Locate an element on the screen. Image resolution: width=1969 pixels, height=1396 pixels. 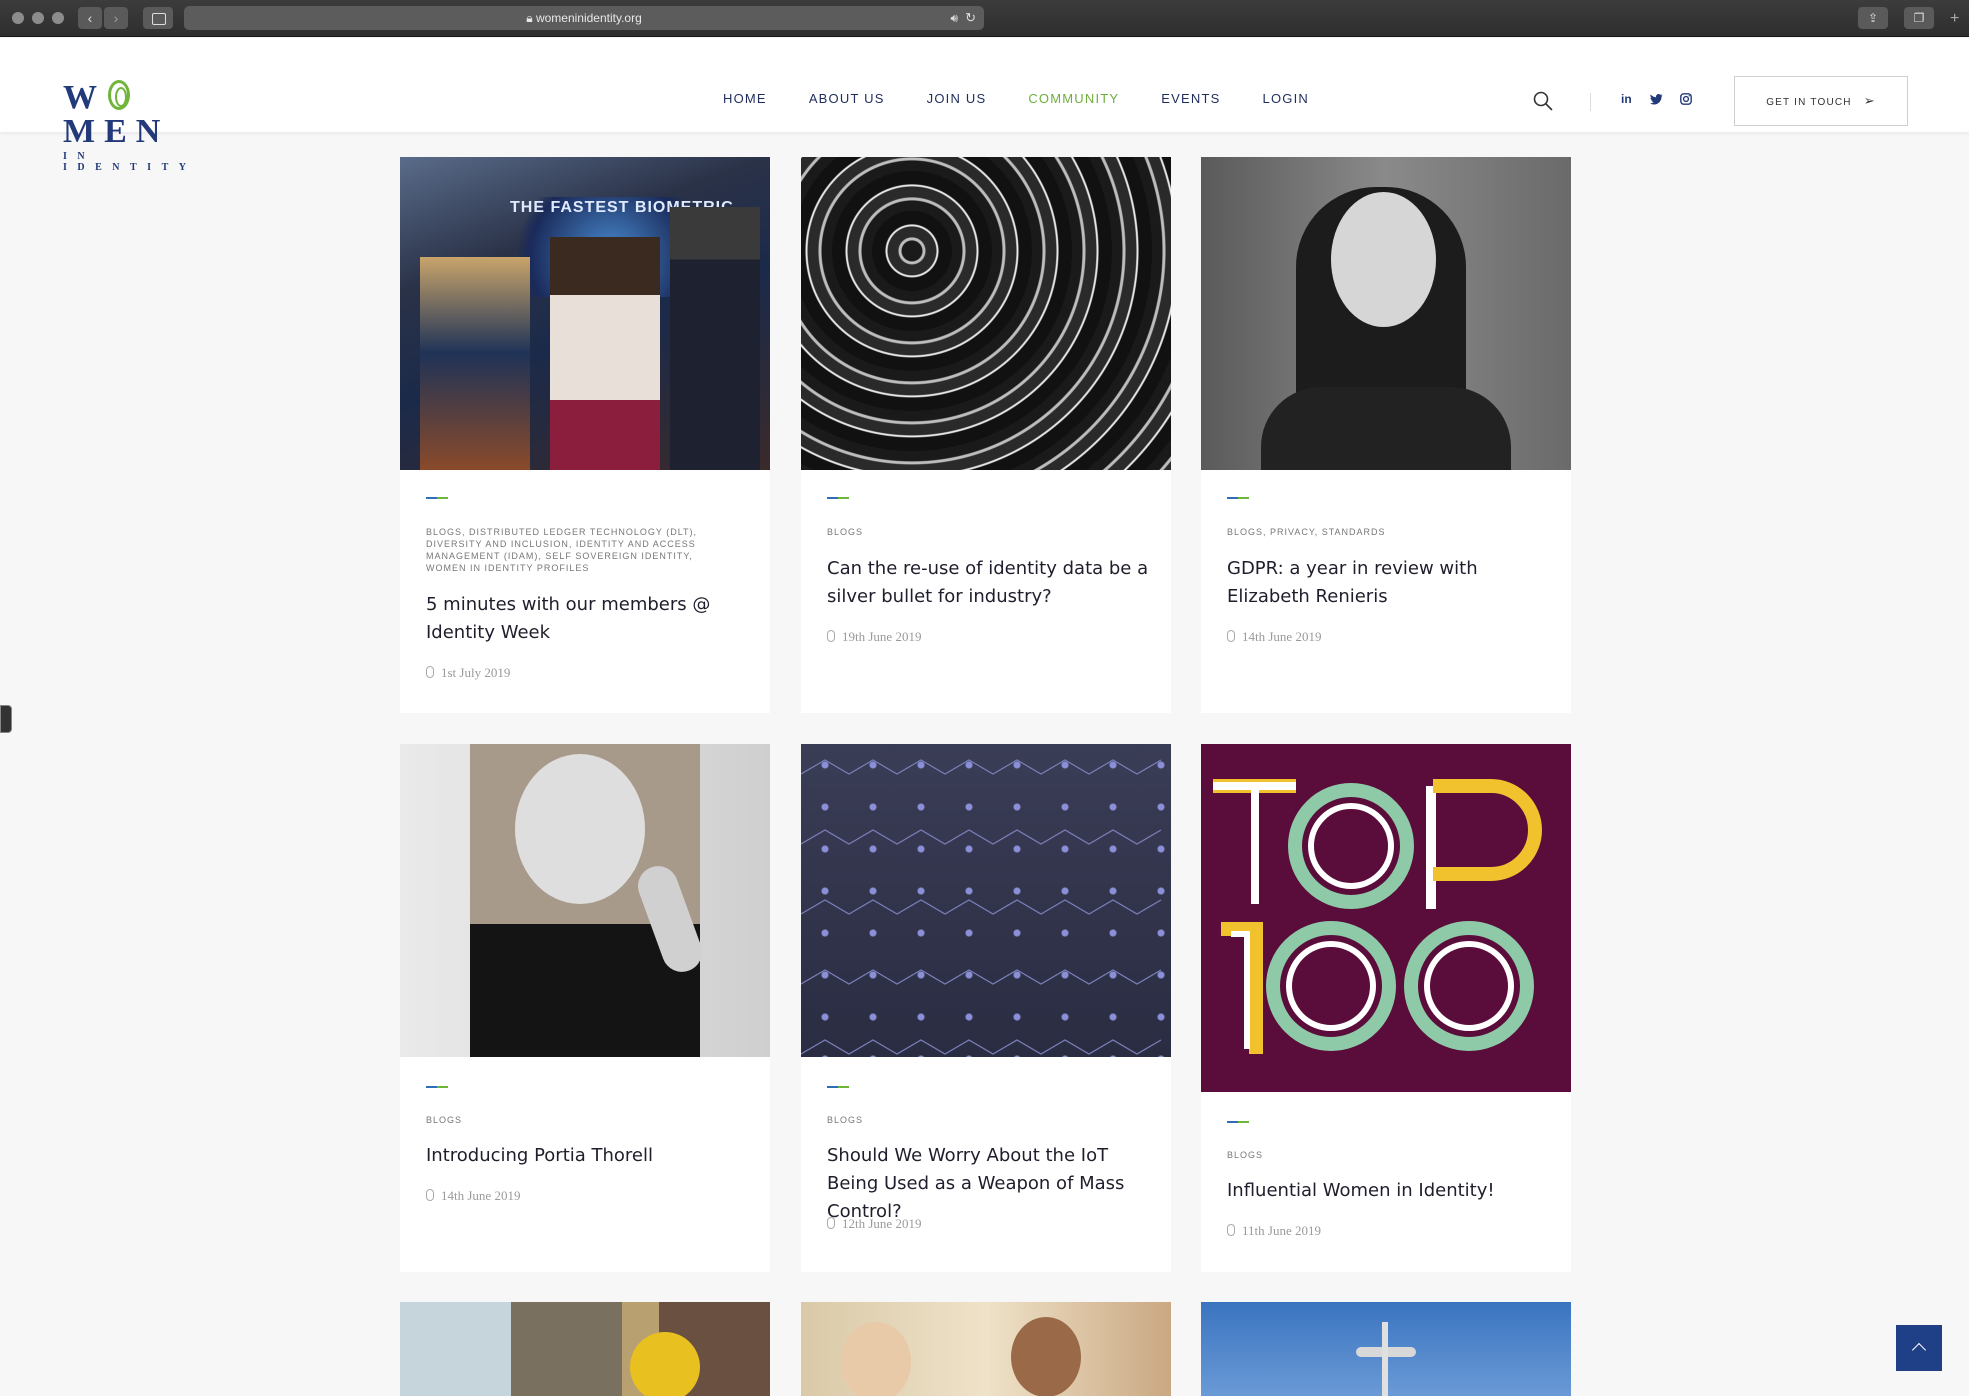
address-bar: 🔒︎ womeninidentity.org 🔊︎ ↻ is located at coordinates (584, 18).